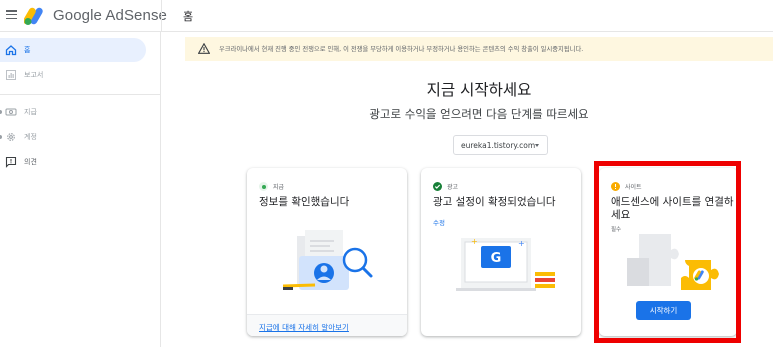 Image resolution: width=773 pixels, height=347 pixels. Describe the element at coordinates (73, 112) in the screenshot. I see `sidebar-item-payments: 지급` at that location.